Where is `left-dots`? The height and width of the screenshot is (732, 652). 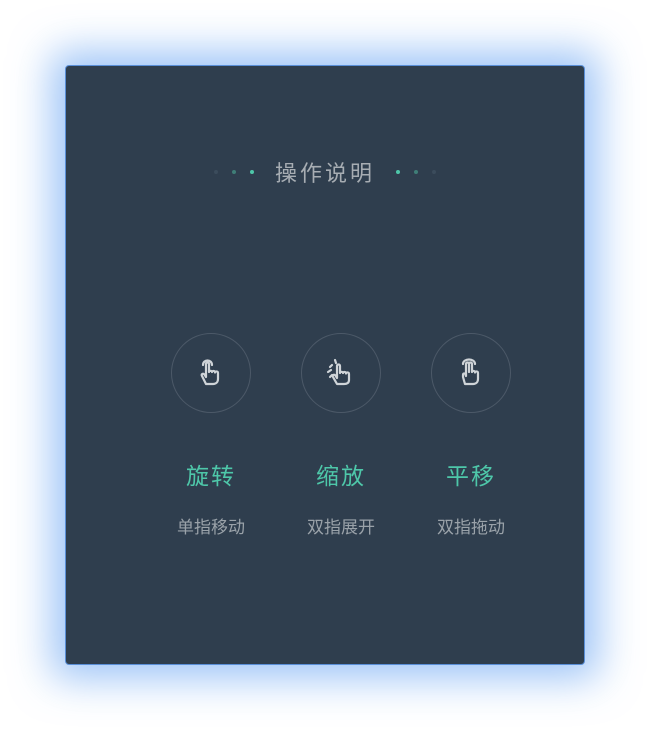
left-dots is located at coordinates (234, 172).